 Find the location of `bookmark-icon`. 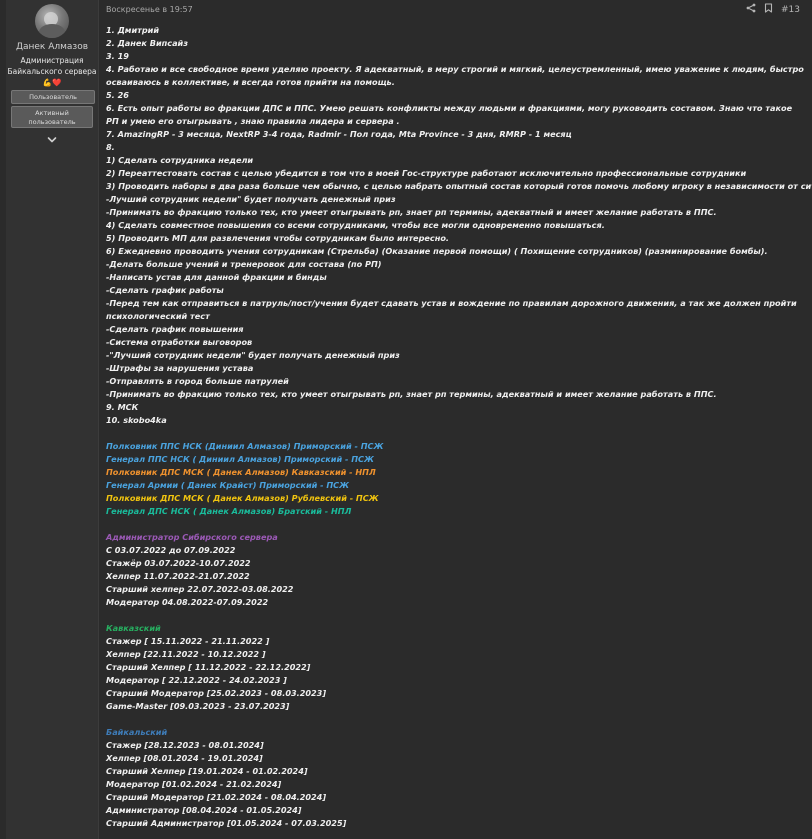

bookmark-icon is located at coordinates (768, 10).